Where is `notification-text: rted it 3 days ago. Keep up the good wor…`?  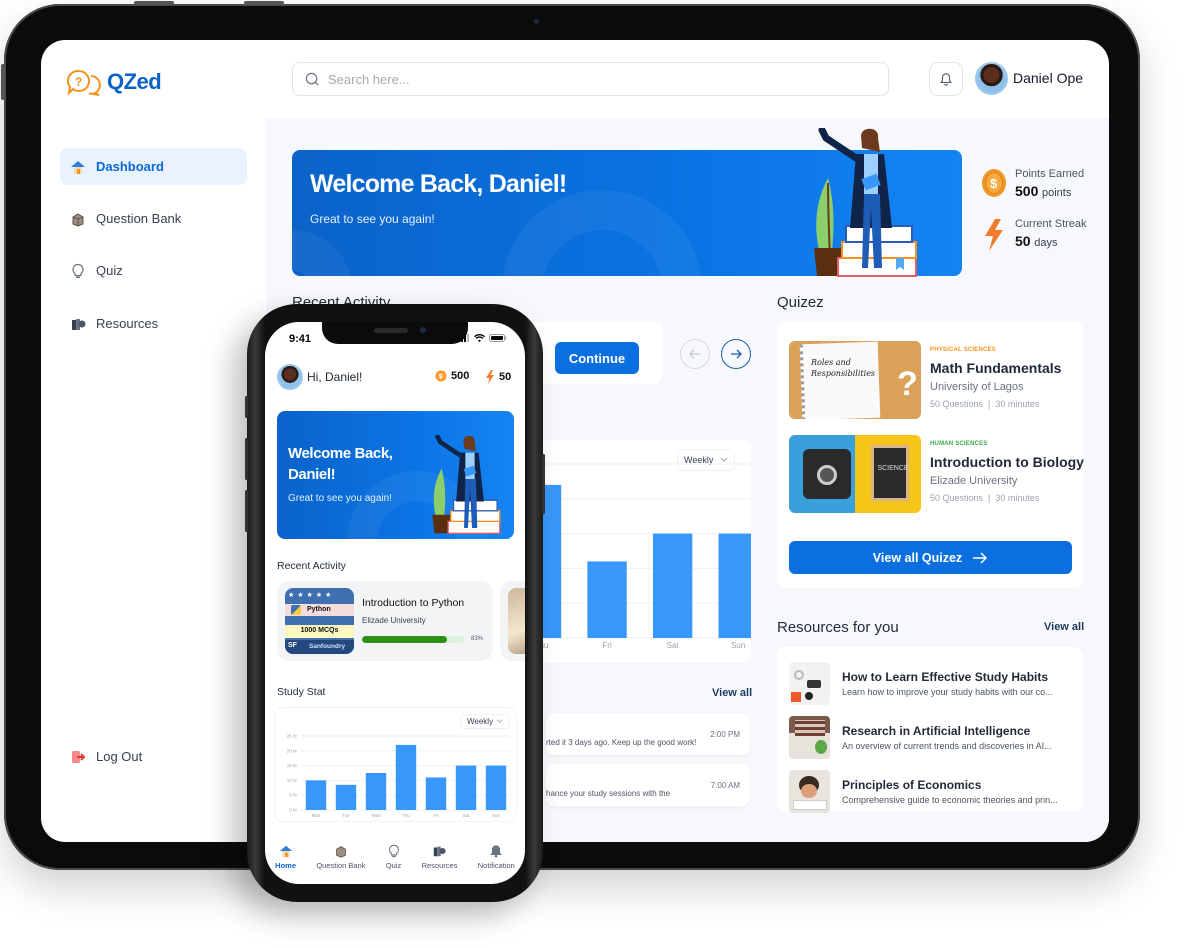
notification-text: rted it 3 days ago. Keep up the good wor… is located at coordinates (621, 742).